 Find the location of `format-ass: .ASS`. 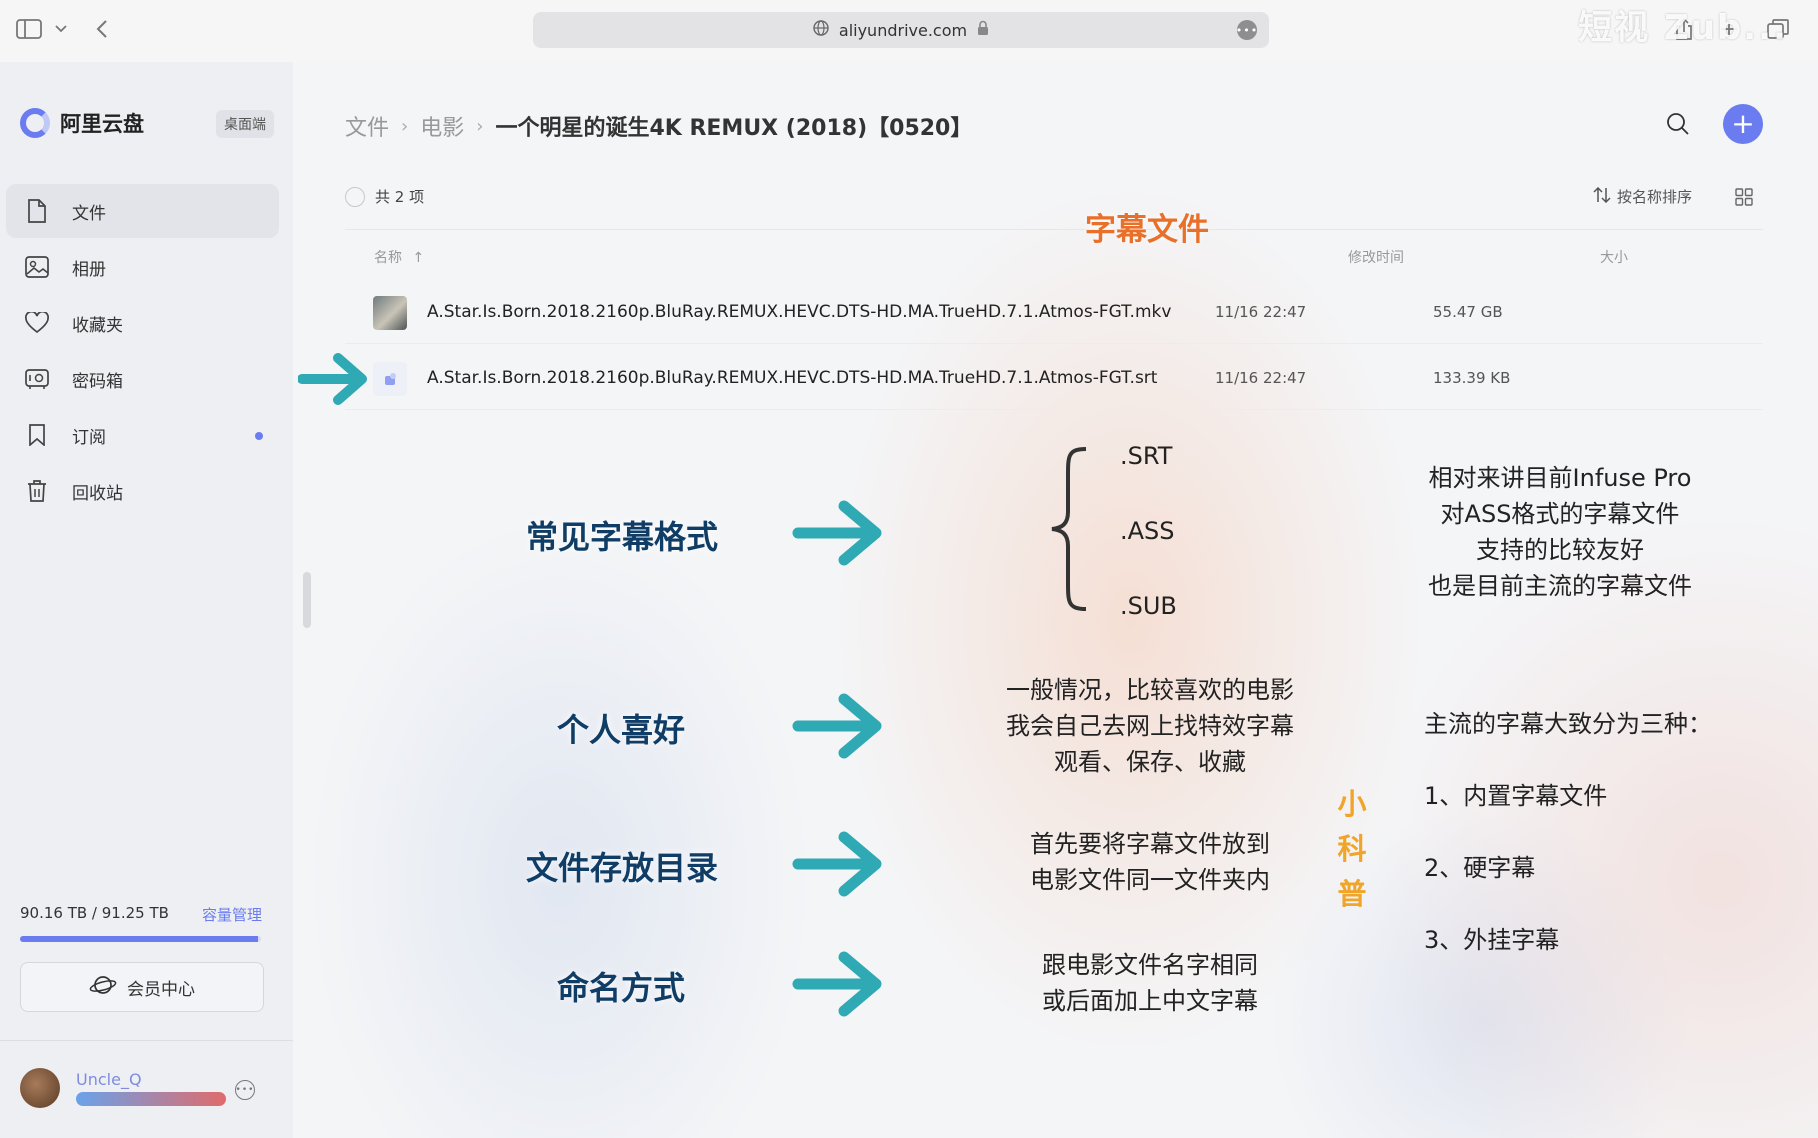

format-ass: .ASS is located at coordinates (1147, 531).